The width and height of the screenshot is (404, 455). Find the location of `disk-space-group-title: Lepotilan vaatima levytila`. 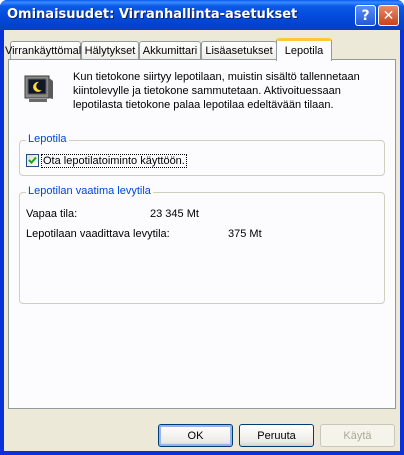

disk-space-group-title: Lepotilan vaatima levytila is located at coordinates (89, 191).